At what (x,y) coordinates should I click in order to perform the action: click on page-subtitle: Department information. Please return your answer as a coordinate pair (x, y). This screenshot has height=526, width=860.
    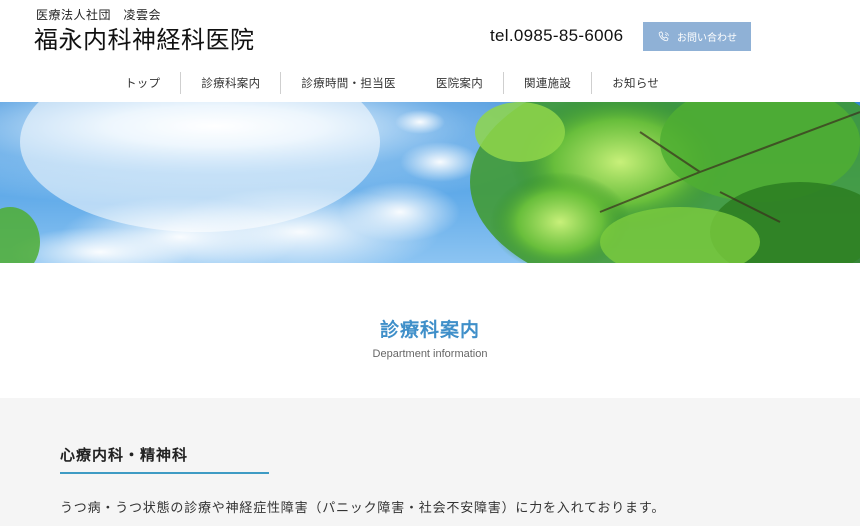
    Looking at the image, I should click on (430, 354).